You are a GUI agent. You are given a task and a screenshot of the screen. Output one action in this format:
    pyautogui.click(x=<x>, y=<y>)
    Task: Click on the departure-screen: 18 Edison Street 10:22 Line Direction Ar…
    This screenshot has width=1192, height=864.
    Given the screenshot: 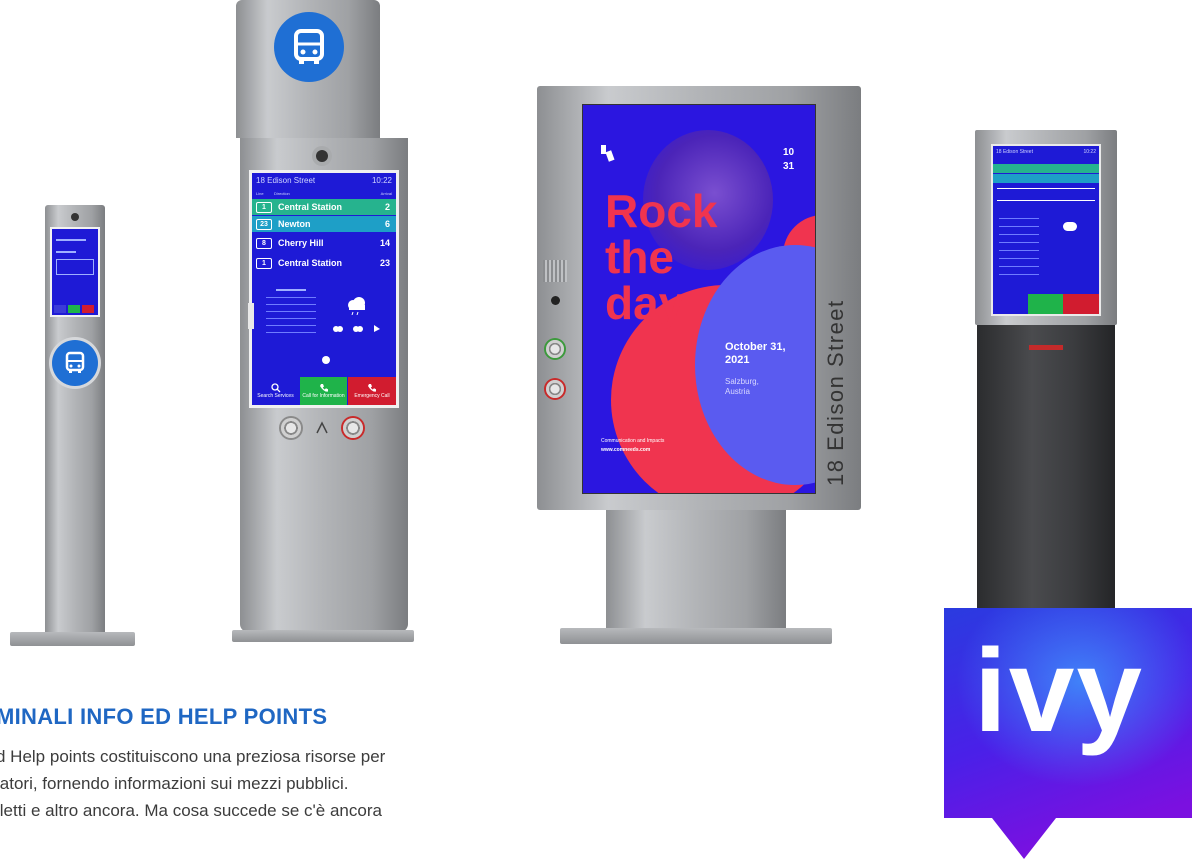 What is the action you would take?
    pyautogui.click(x=324, y=289)
    